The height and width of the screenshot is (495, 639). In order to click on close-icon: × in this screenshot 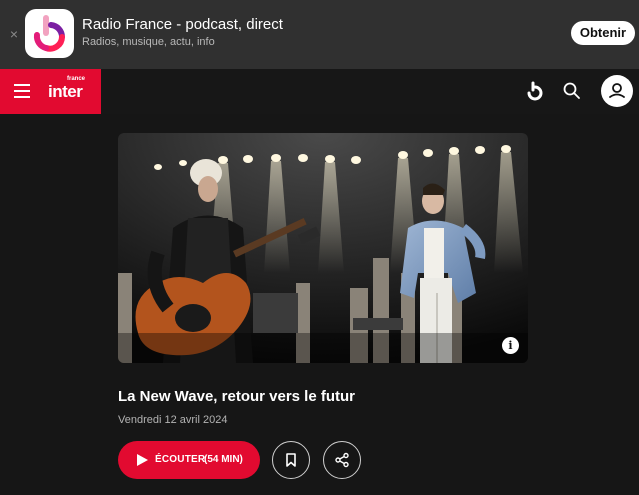, I will do `click(14, 34)`.